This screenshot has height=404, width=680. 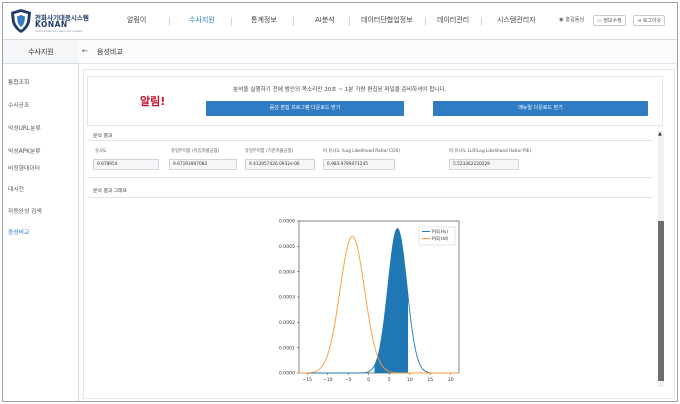 I want to click on nav-collaboration: 데이터단협업정보, so click(x=387, y=20).